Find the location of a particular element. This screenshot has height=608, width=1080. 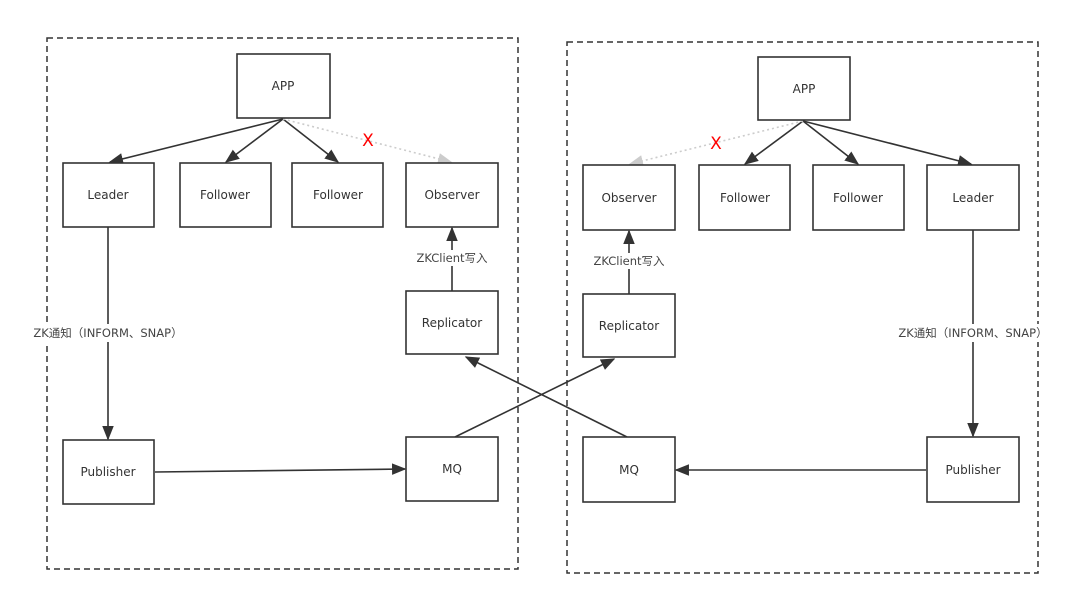

edge-mq-left-to-replicator-right is located at coordinates (535, 398).